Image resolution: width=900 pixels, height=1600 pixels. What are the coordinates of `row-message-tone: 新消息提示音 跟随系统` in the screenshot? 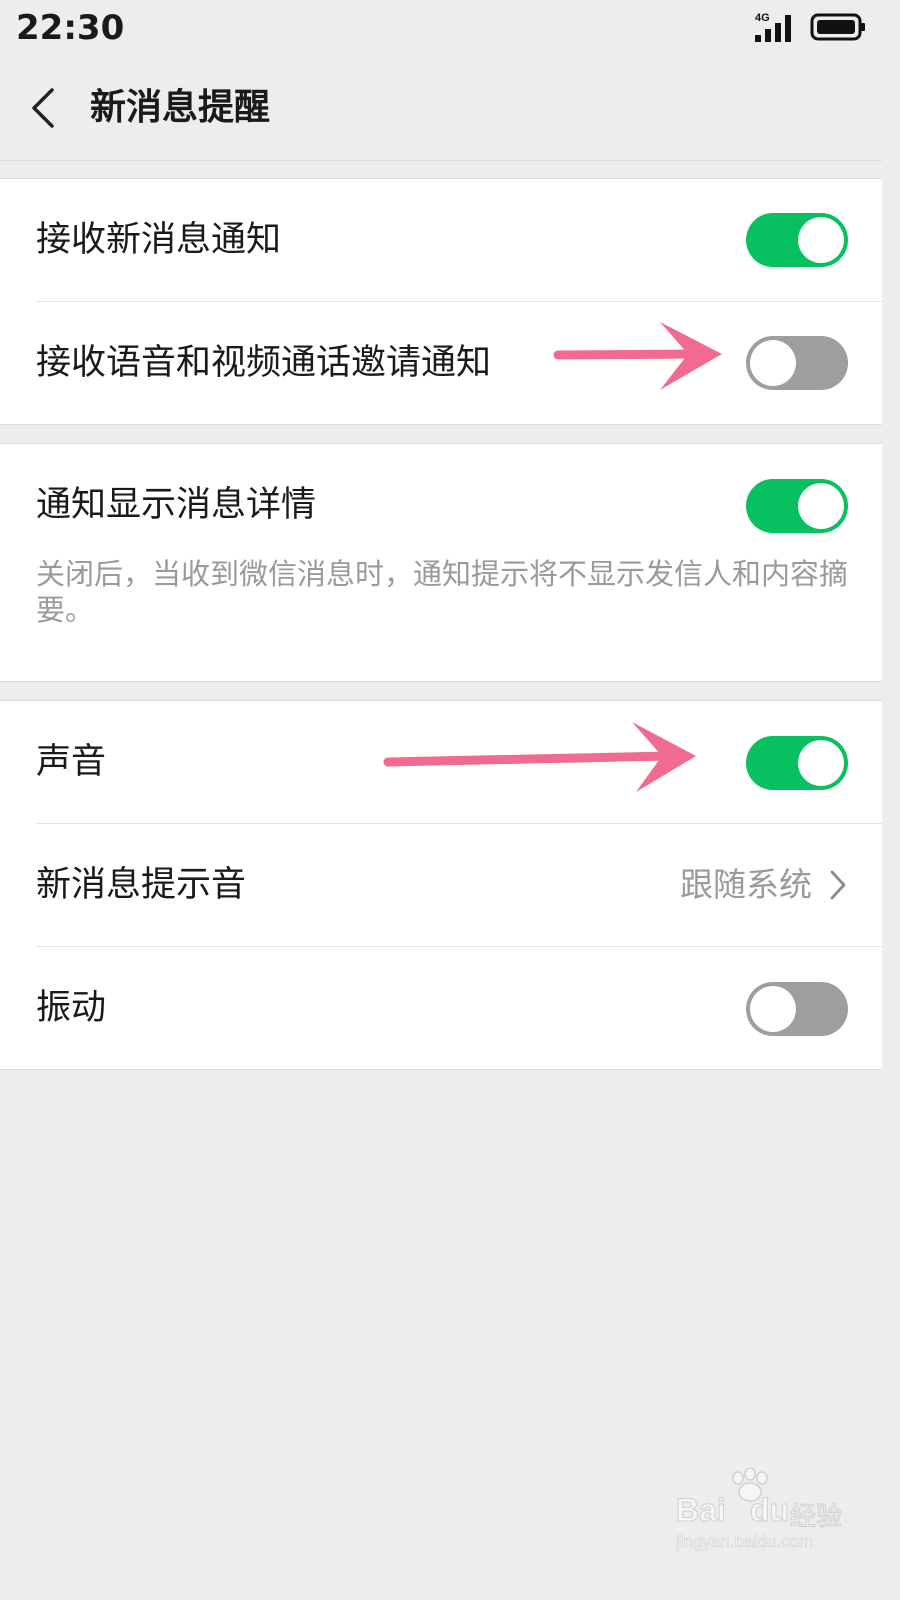 It's located at (441, 885).